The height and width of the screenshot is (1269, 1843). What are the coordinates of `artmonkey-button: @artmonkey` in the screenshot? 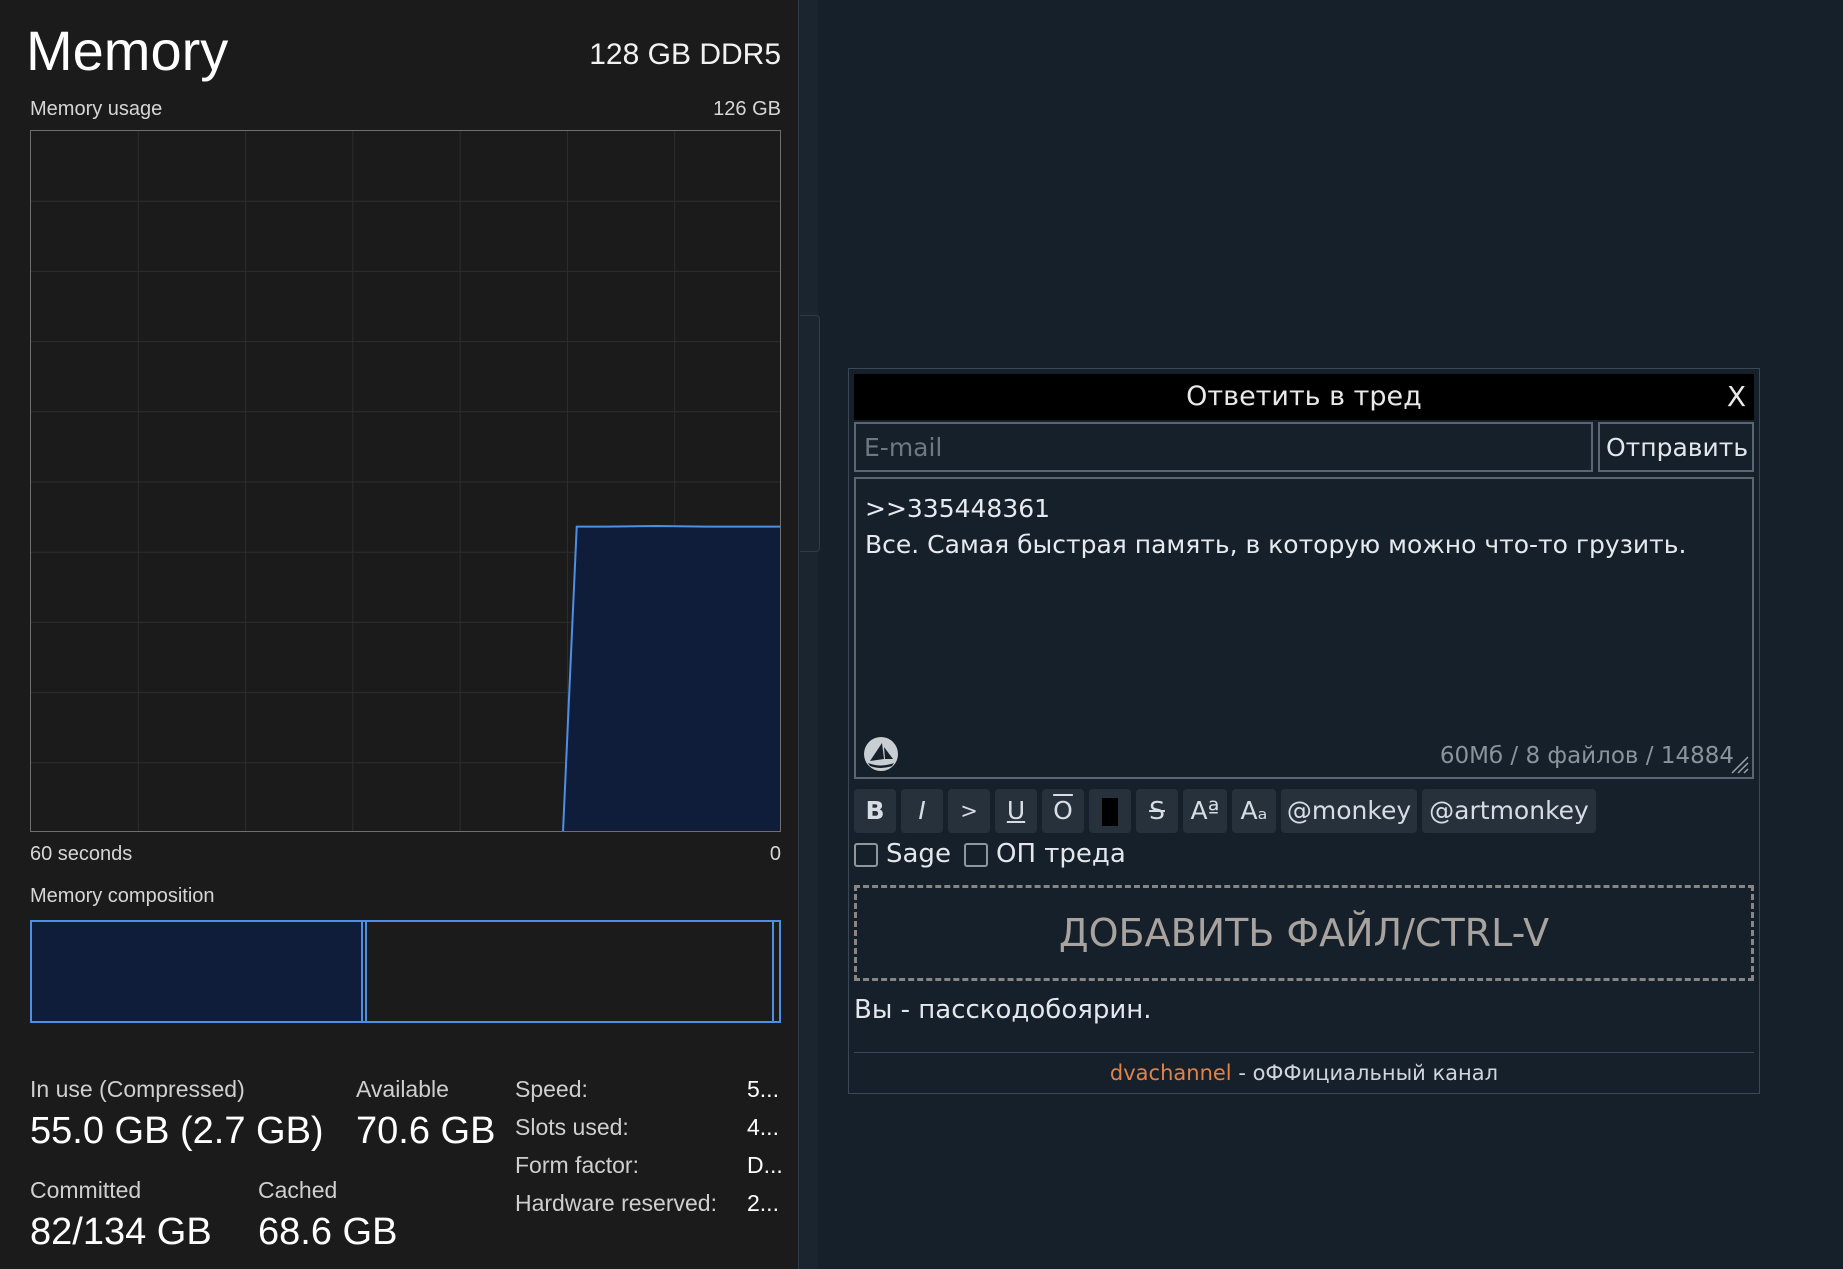 It's located at (1509, 811).